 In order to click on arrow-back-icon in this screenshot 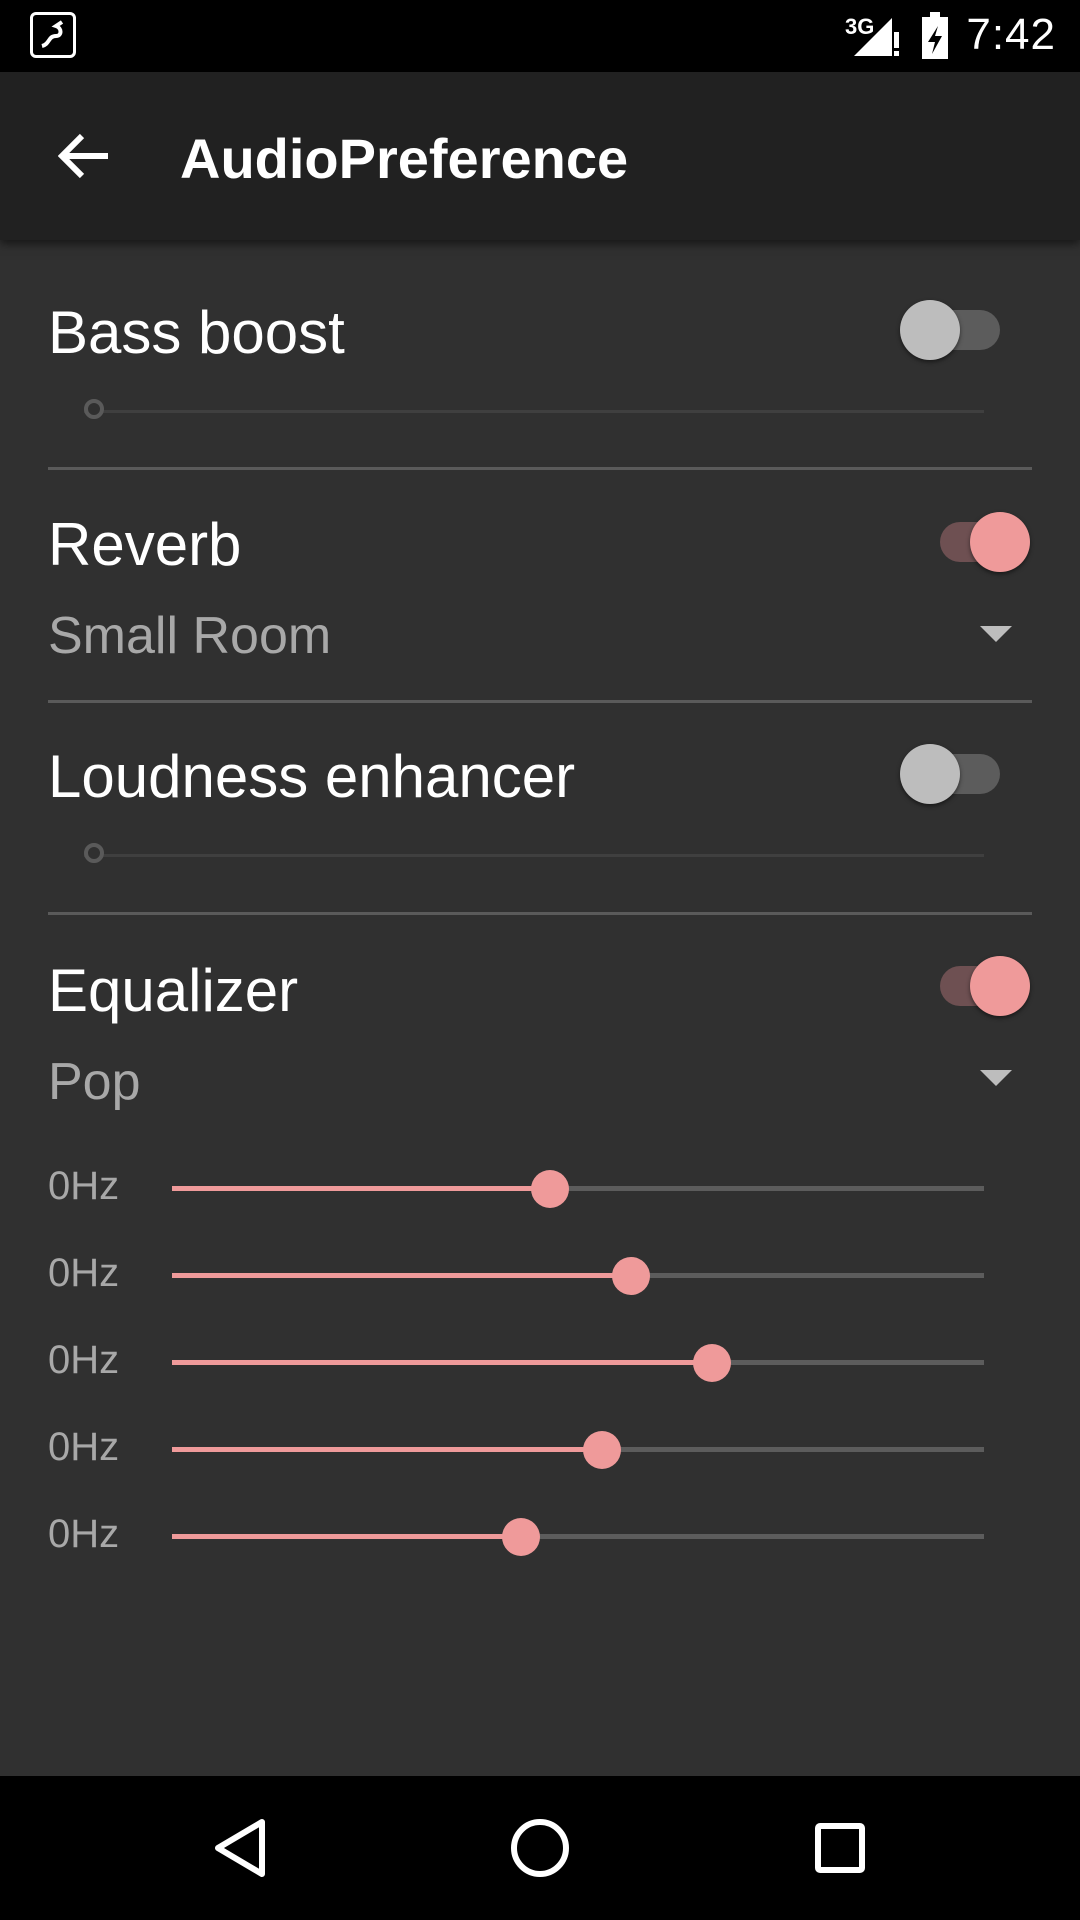, I will do `click(84, 156)`.